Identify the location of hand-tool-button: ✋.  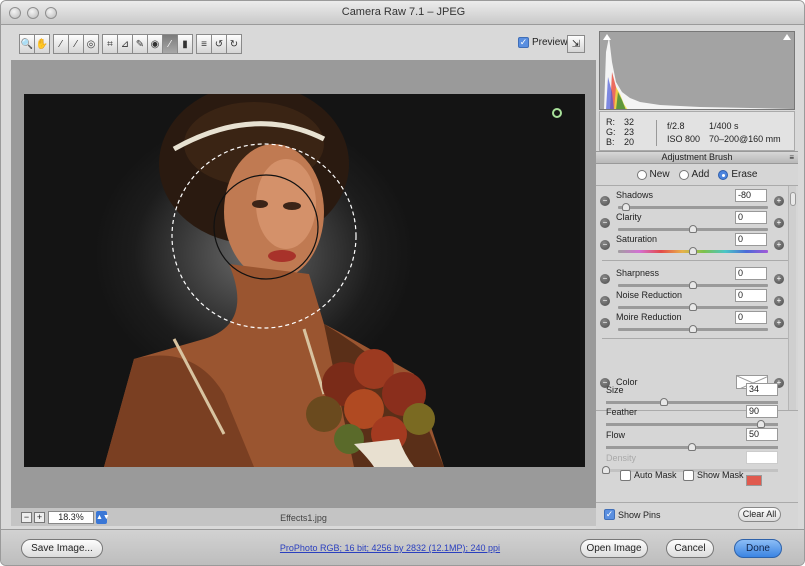
(42, 44).